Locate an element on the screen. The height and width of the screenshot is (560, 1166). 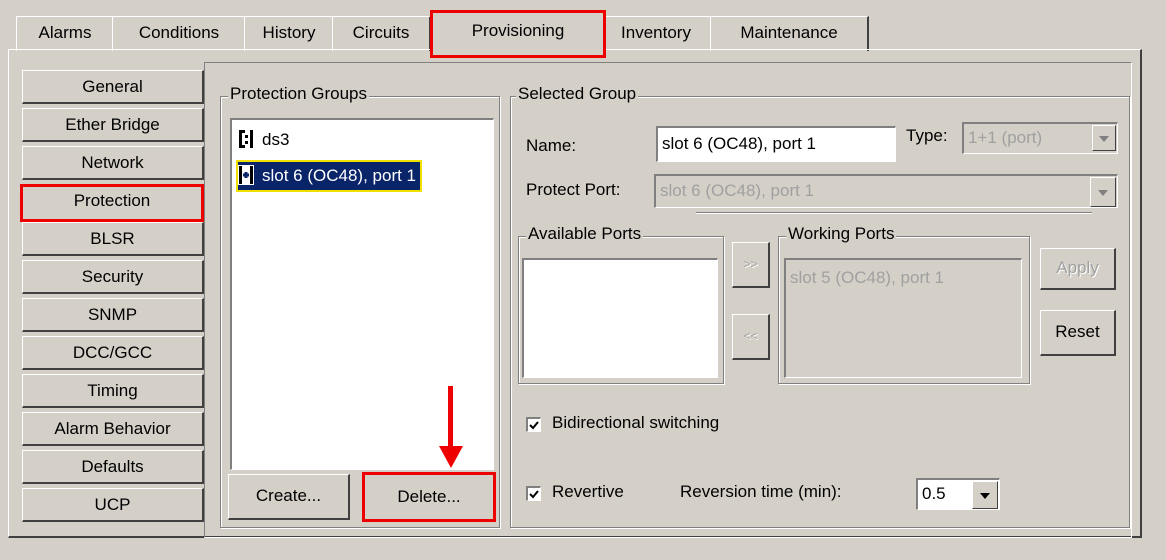
one-plus-one-protection-icon is located at coordinates (246, 174).